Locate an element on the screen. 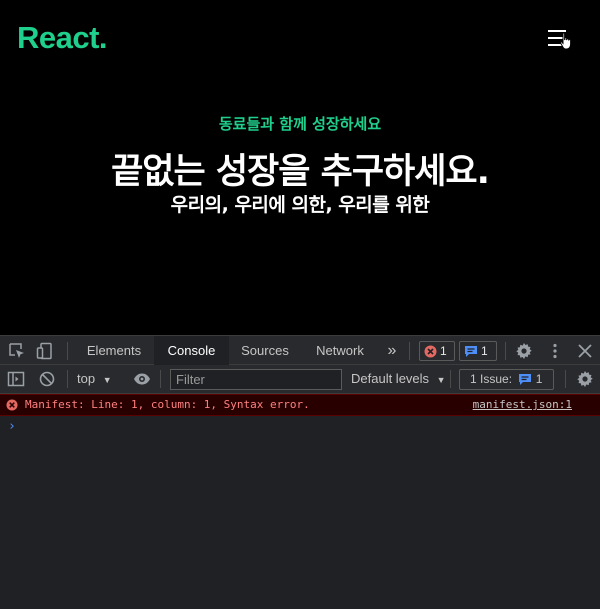 The image size is (600, 609). hand-pointer-icon is located at coordinates (565, 41).